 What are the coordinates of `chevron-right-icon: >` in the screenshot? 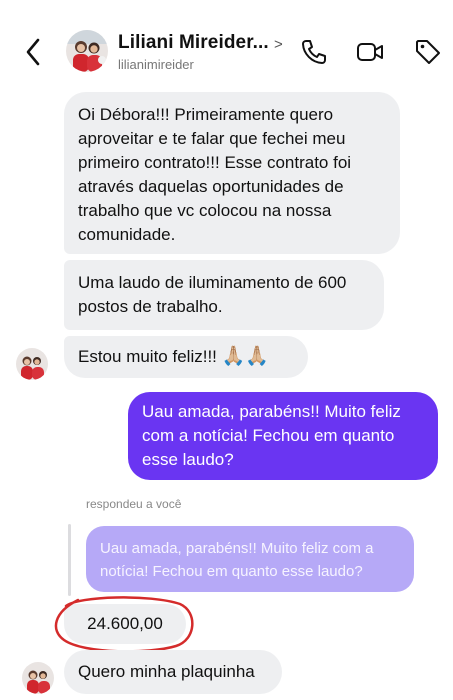 It's located at (278, 44).